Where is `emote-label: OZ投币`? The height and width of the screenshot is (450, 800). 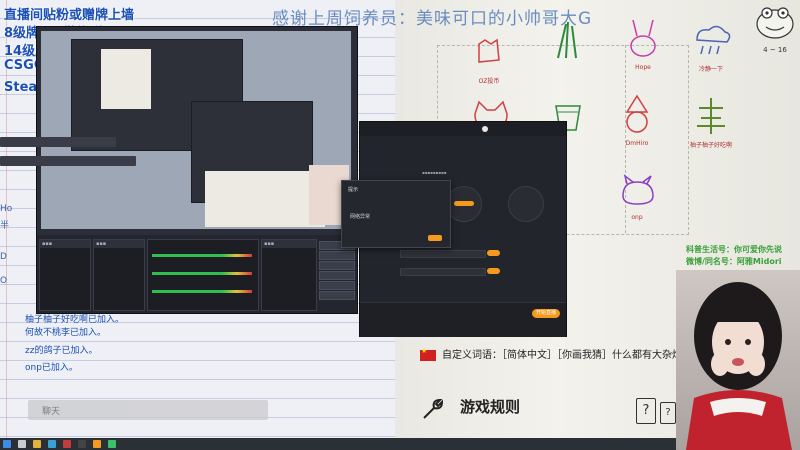
emote-label: OZ投币 is located at coordinates (489, 81).